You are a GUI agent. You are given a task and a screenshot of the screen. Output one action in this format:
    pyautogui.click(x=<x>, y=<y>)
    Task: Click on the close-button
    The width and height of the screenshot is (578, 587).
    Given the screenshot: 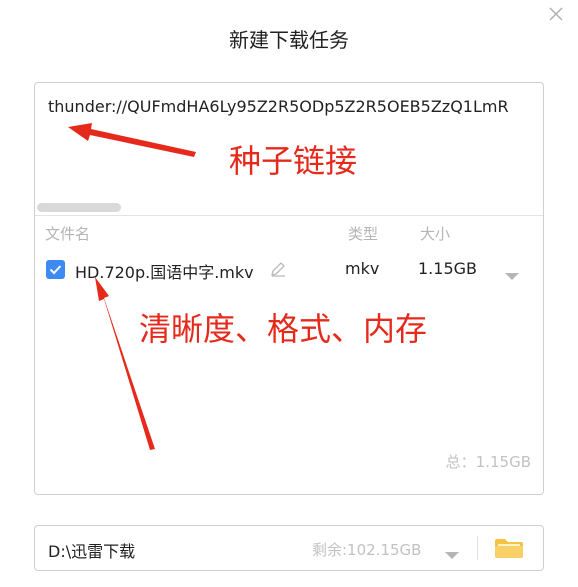 What is the action you would take?
    pyautogui.click(x=556, y=14)
    